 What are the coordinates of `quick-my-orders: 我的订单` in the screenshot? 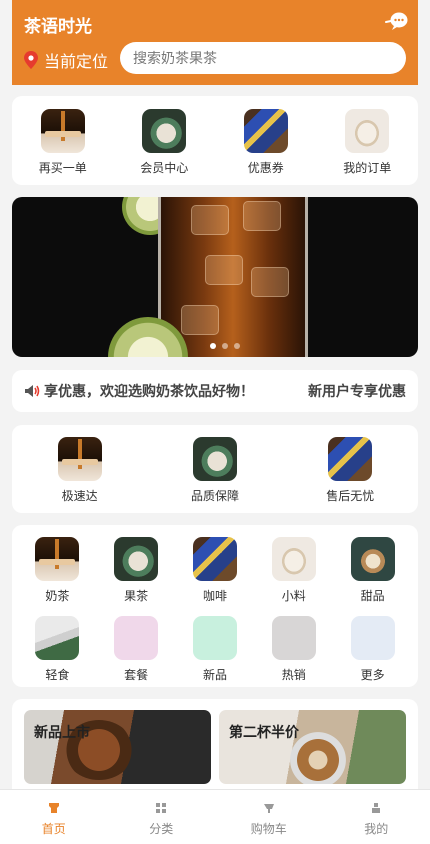 It's located at (367, 147).